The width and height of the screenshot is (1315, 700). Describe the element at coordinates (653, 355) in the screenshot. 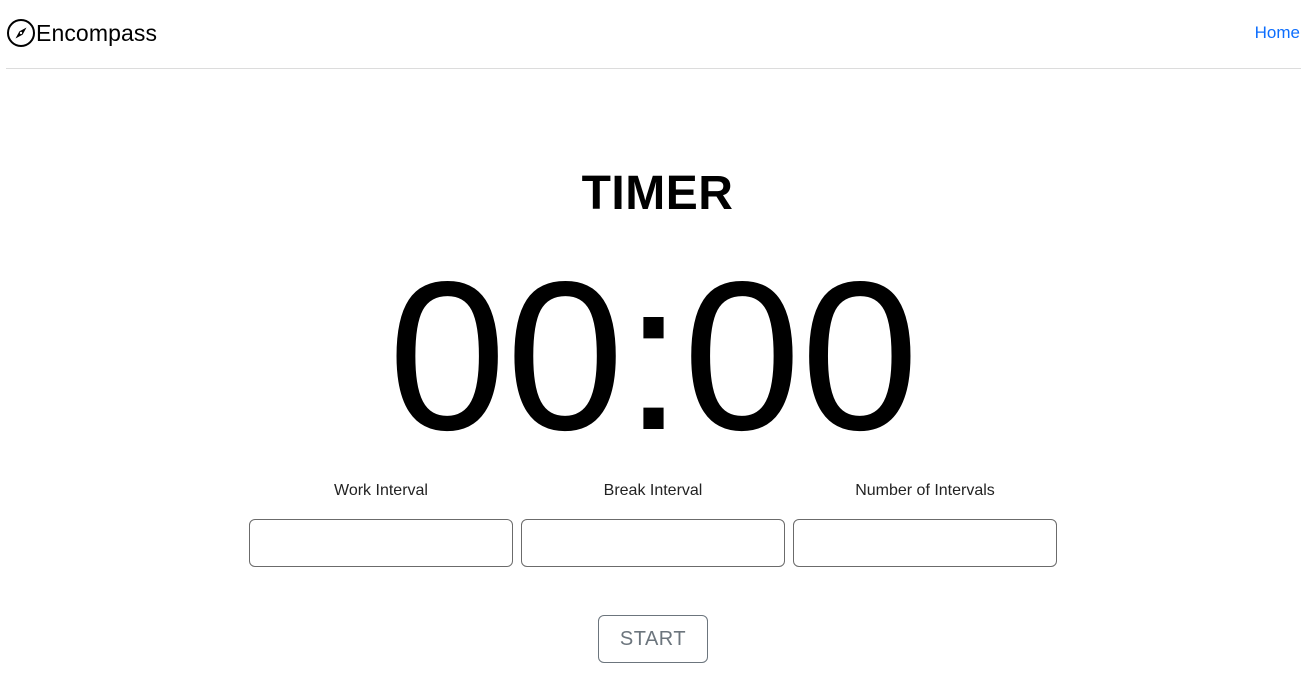

I see `timer-display: 00:00` at that location.